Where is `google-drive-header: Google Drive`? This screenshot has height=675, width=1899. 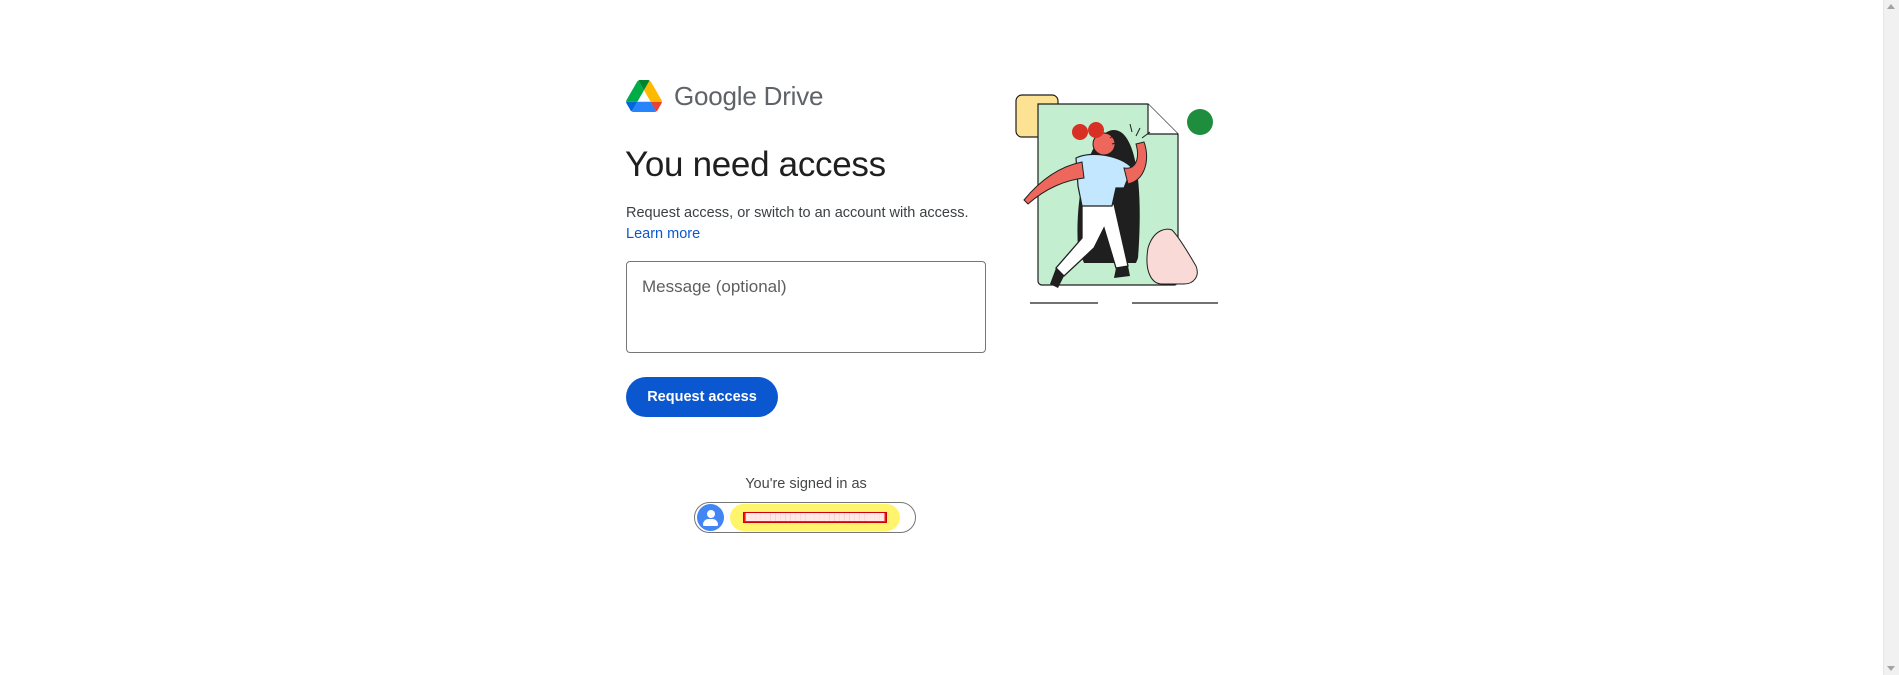 google-drive-header: Google Drive is located at coordinates (725, 96).